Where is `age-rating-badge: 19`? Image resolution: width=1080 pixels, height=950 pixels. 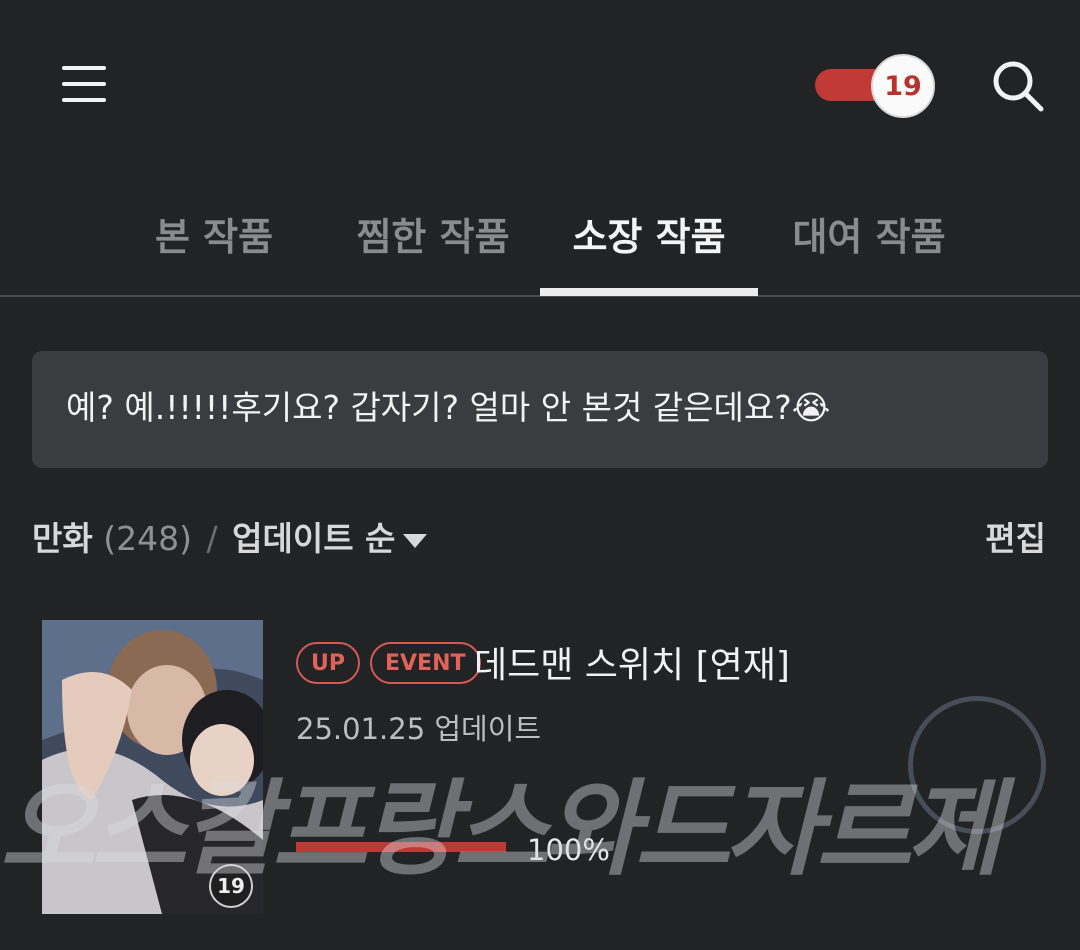 age-rating-badge: 19 is located at coordinates (231, 886).